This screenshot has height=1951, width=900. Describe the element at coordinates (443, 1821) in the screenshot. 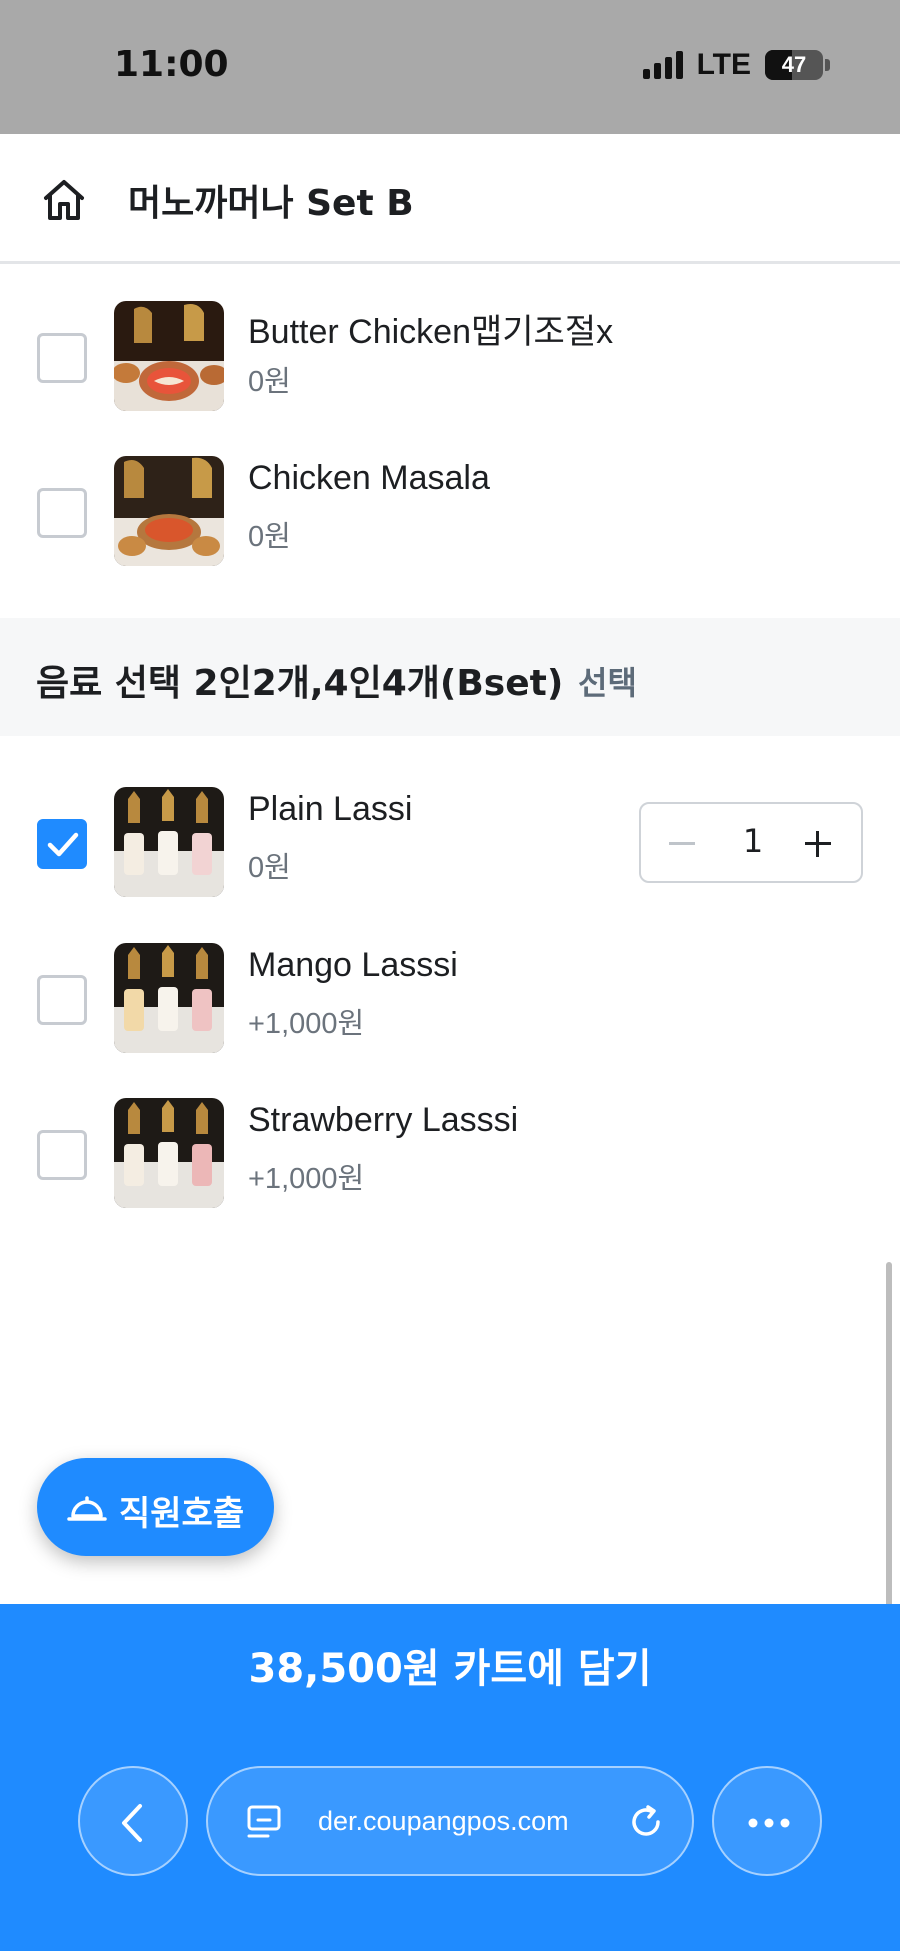

I see `url-text: der.coupangpos.com` at that location.